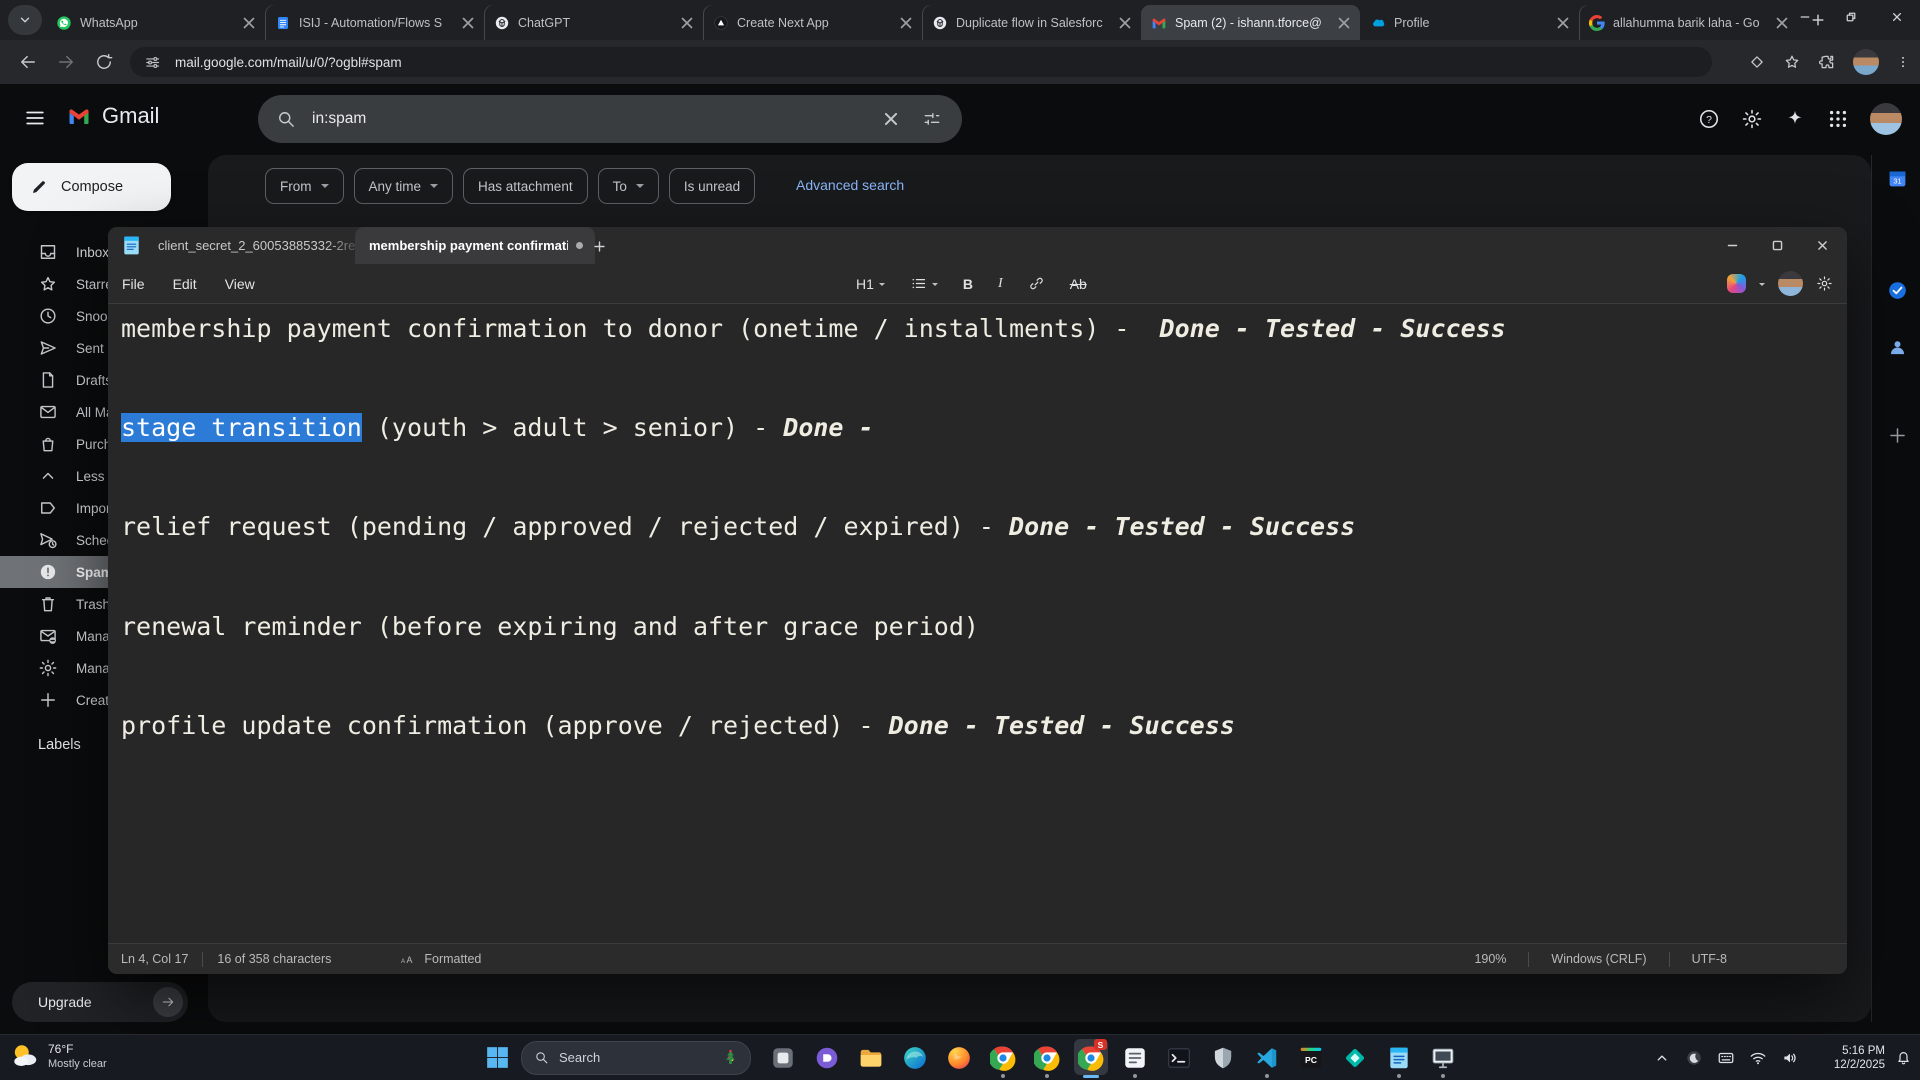  Describe the element at coordinates (1824, 283) in the screenshot. I see `notepad-settings-gear-icon` at that location.